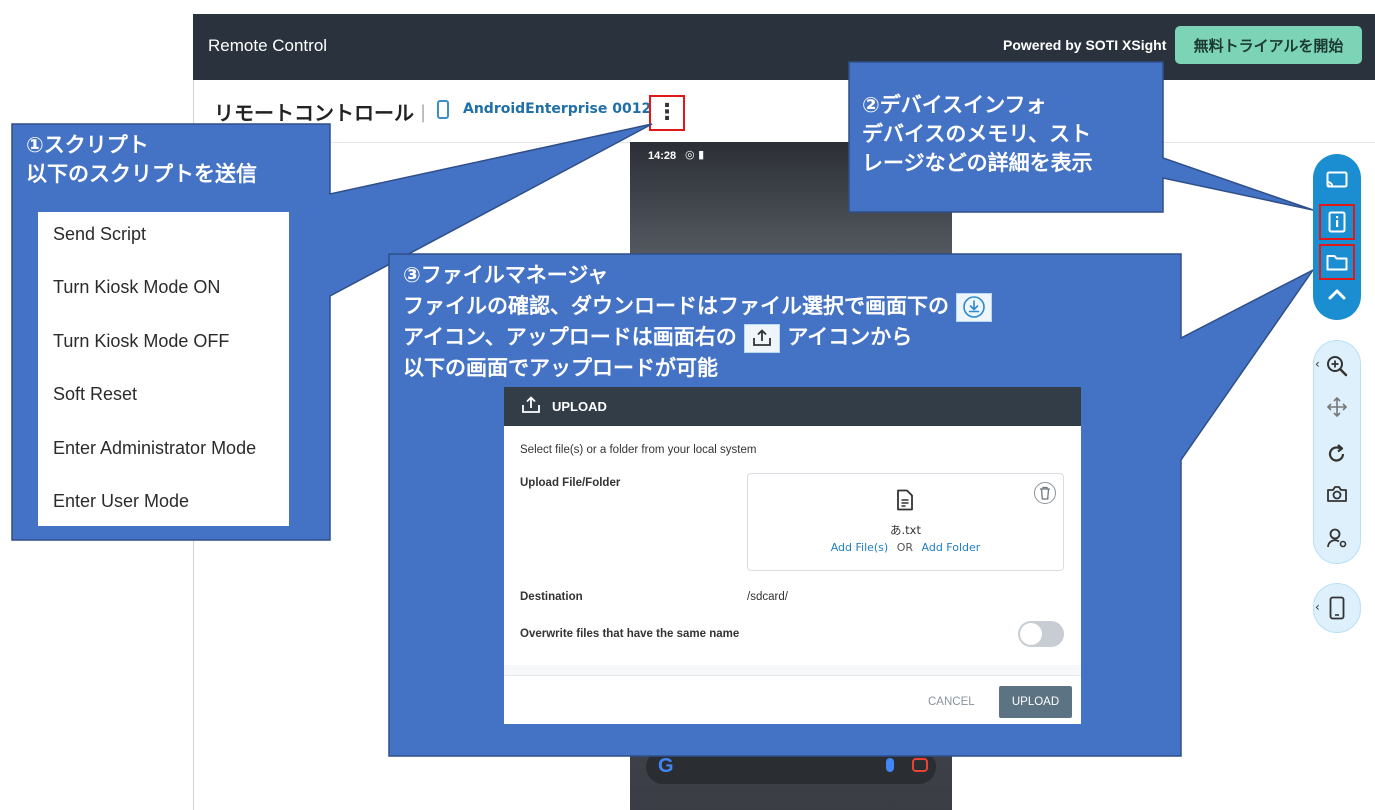 Image resolution: width=1375 pixels, height=810 pixels. Describe the element at coordinates (506, 275) in the screenshot. I see `callout-3-heading: ③ファイルマネージャ` at that location.